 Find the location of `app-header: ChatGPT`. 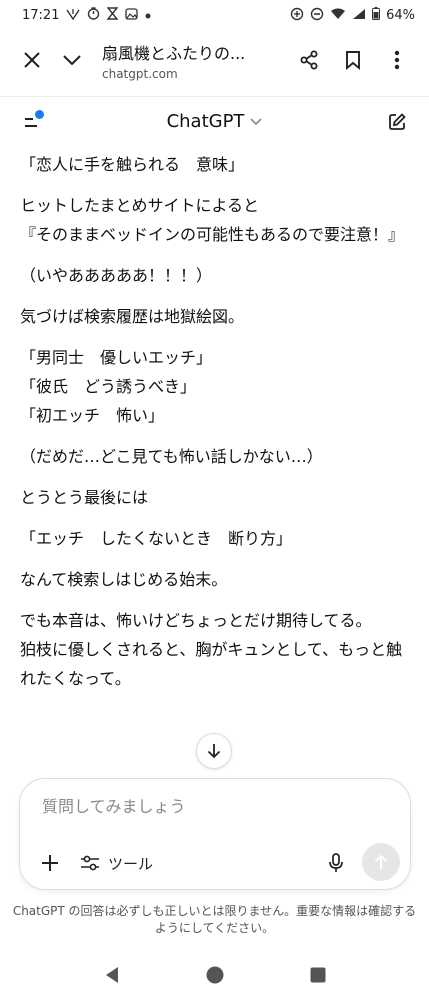

app-header: ChatGPT is located at coordinates (214, 121).